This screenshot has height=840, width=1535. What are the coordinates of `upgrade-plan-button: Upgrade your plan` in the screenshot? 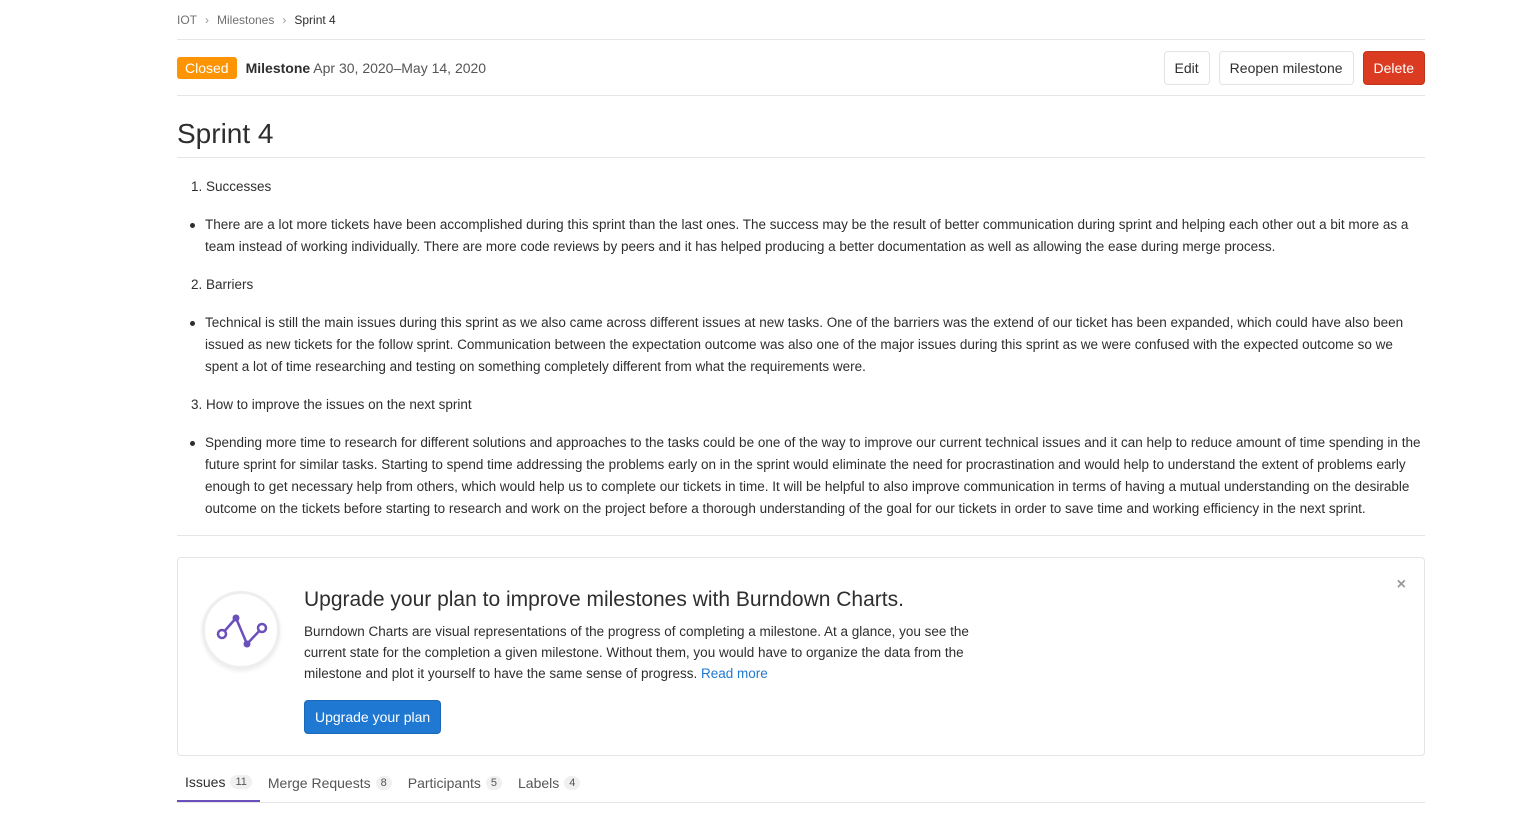 It's located at (373, 717).